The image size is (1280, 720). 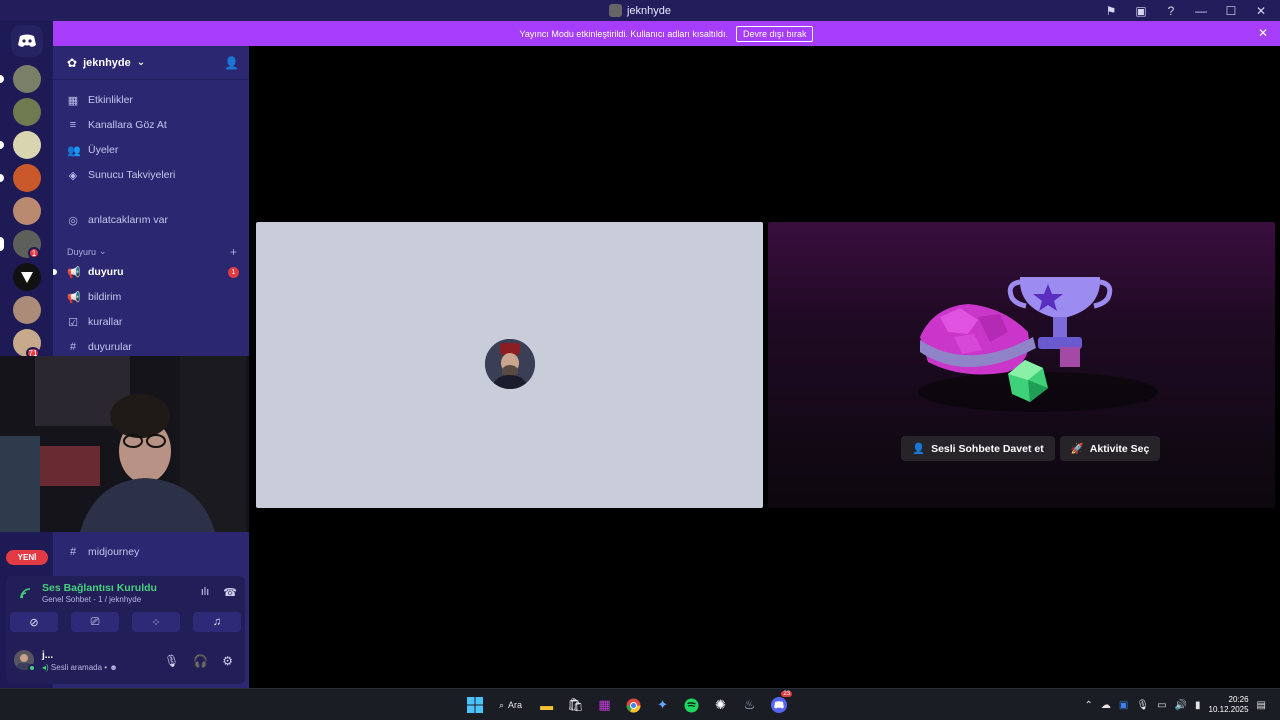 I want to click on server-name: jeknhyde, so click(x=107, y=62).